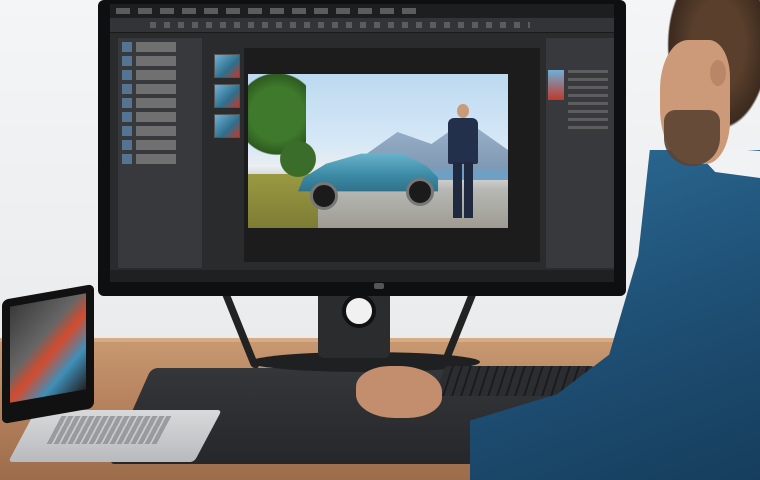 The width and height of the screenshot is (760, 480). Describe the element at coordinates (692, 138) in the screenshot. I see `person-beard` at that location.